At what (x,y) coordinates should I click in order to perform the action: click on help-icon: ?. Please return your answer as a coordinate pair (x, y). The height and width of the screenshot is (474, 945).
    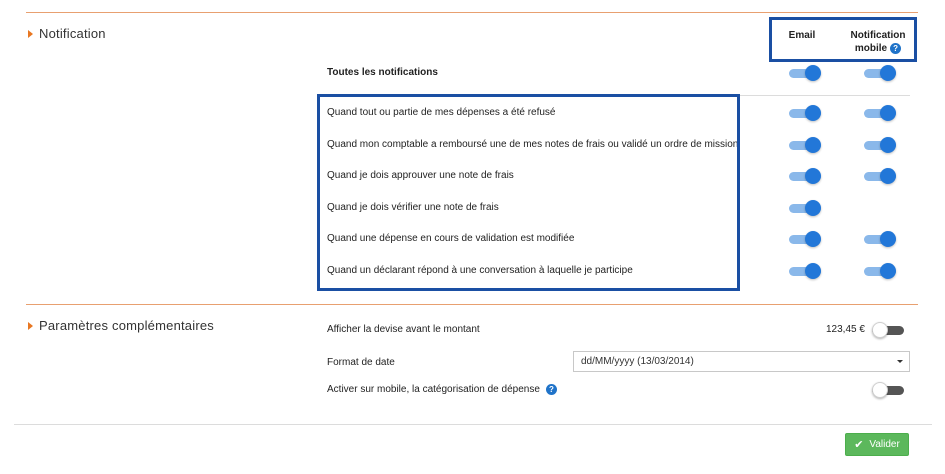
    Looking at the image, I should click on (551, 389).